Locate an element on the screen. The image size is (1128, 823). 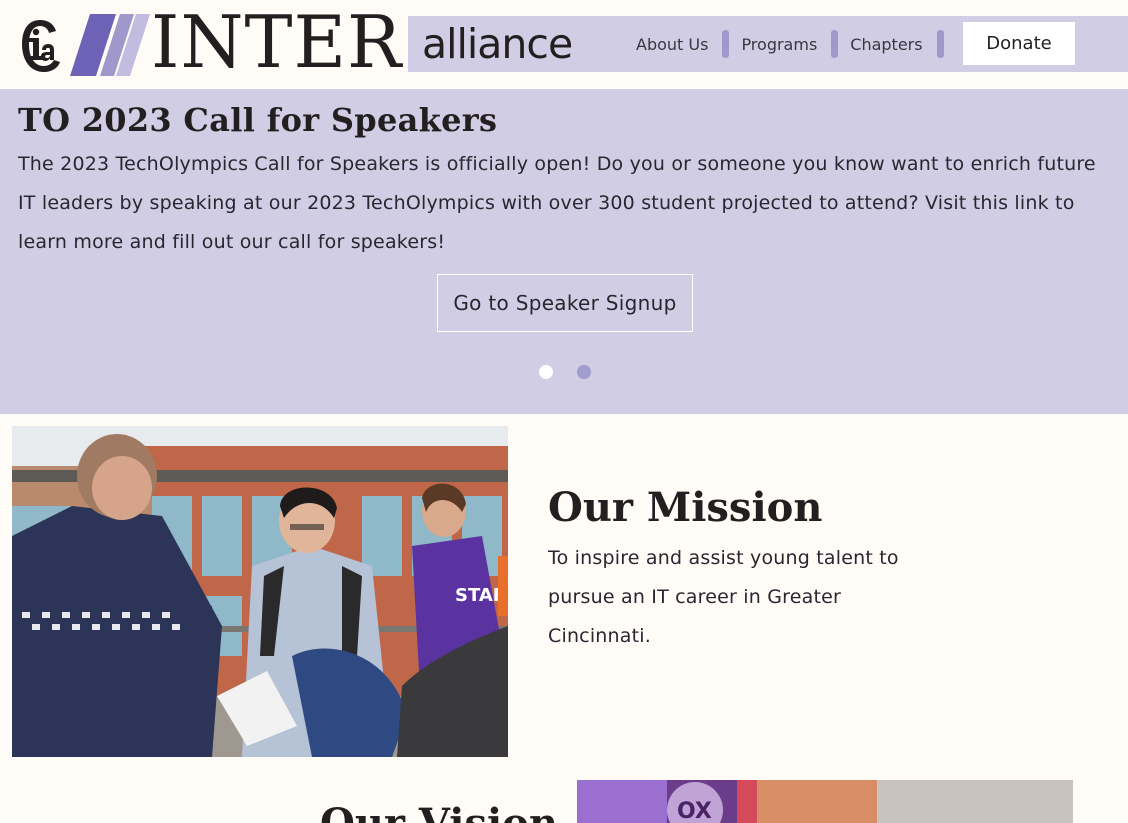
svg-text: OX is located at coordinates (694, 811).